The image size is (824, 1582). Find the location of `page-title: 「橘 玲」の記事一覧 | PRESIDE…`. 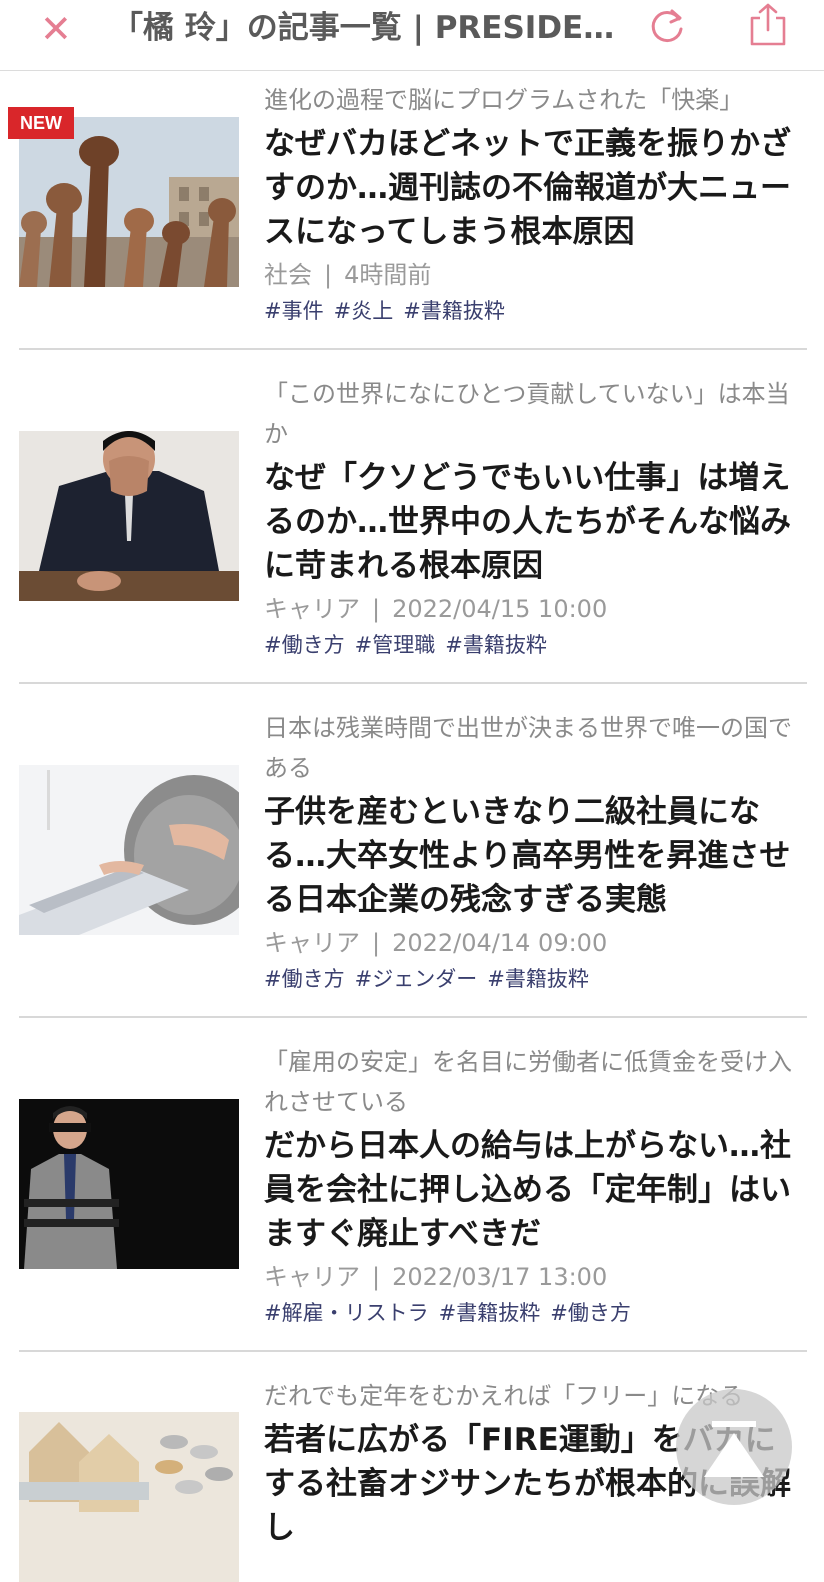

page-title: 「橘 玲」の記事一覧 | PRESIDE… is located at coordinates (363, 28).